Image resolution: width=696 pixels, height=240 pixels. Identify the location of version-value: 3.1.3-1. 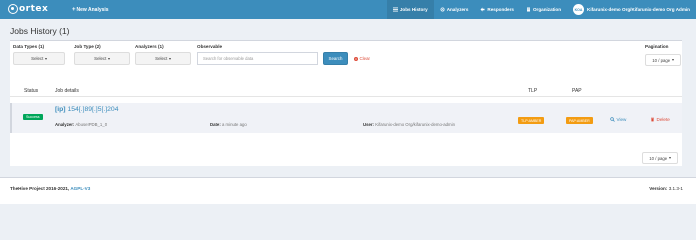
(675, 188).